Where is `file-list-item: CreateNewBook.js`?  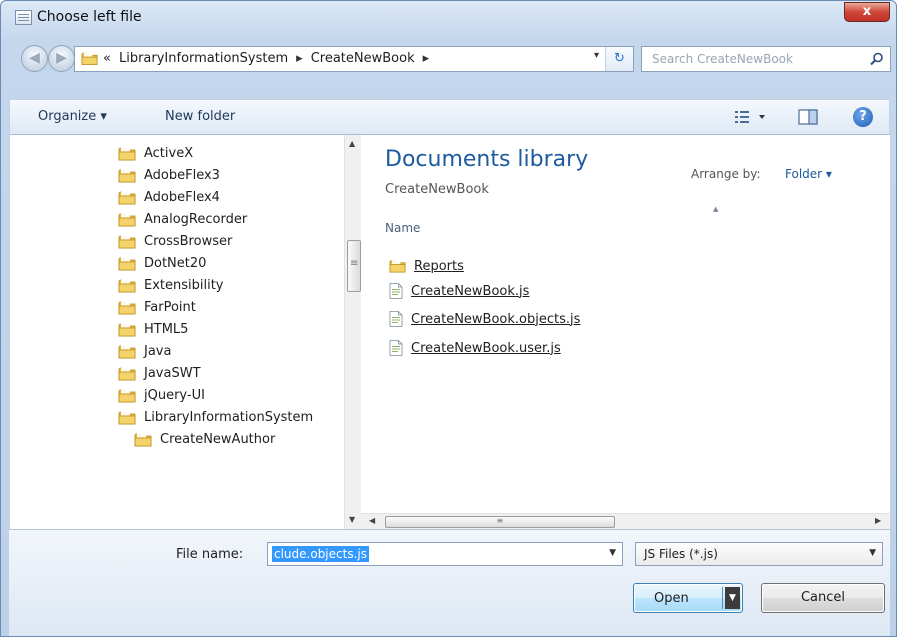 file-list-item: CreateNewBook.js is located at coordinates (459, 291).